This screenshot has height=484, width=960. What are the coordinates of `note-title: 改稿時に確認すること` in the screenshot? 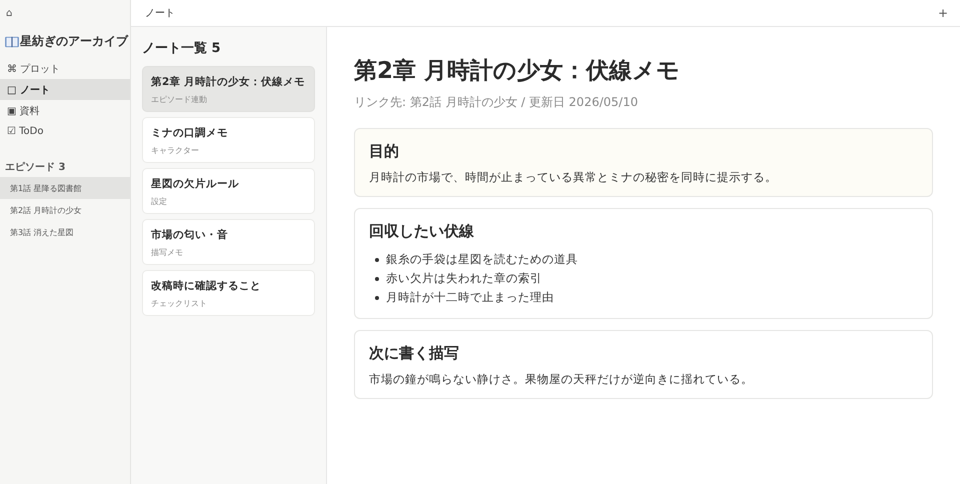 It's located at (206, 286).